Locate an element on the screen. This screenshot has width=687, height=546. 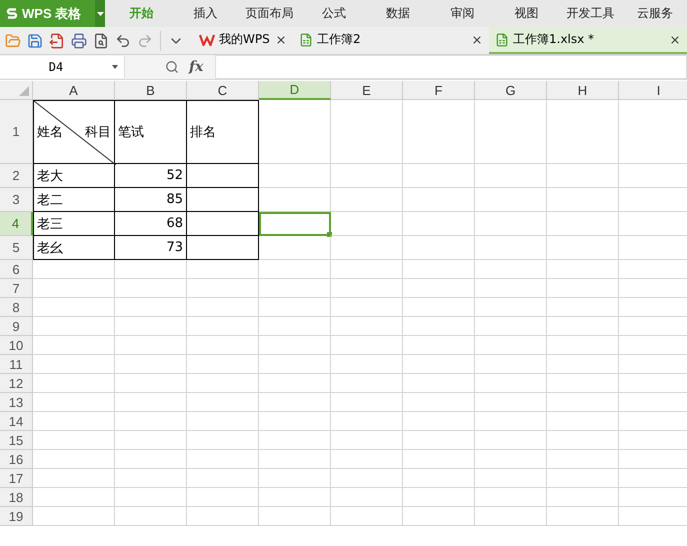
name-box: D4 is located at coordinates (62, 67).